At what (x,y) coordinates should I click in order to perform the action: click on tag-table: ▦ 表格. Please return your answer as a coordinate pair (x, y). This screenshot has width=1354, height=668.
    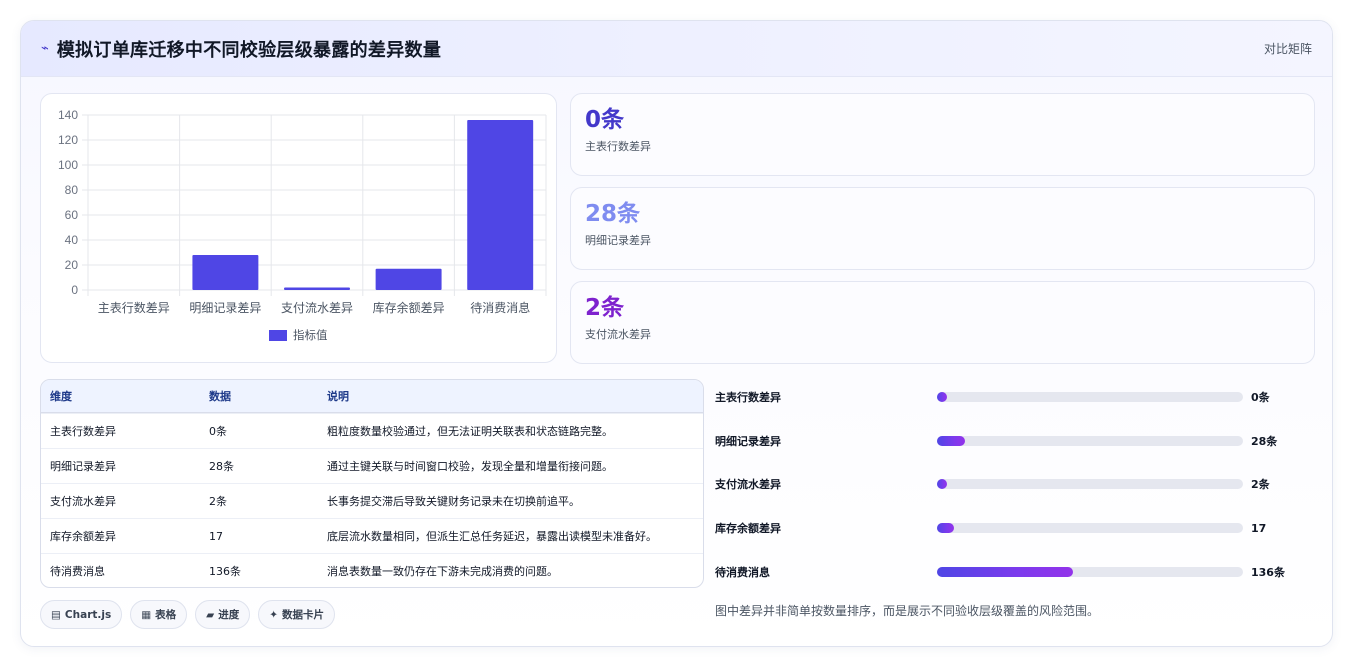
    Looking at the image, I should click on (159, 614).